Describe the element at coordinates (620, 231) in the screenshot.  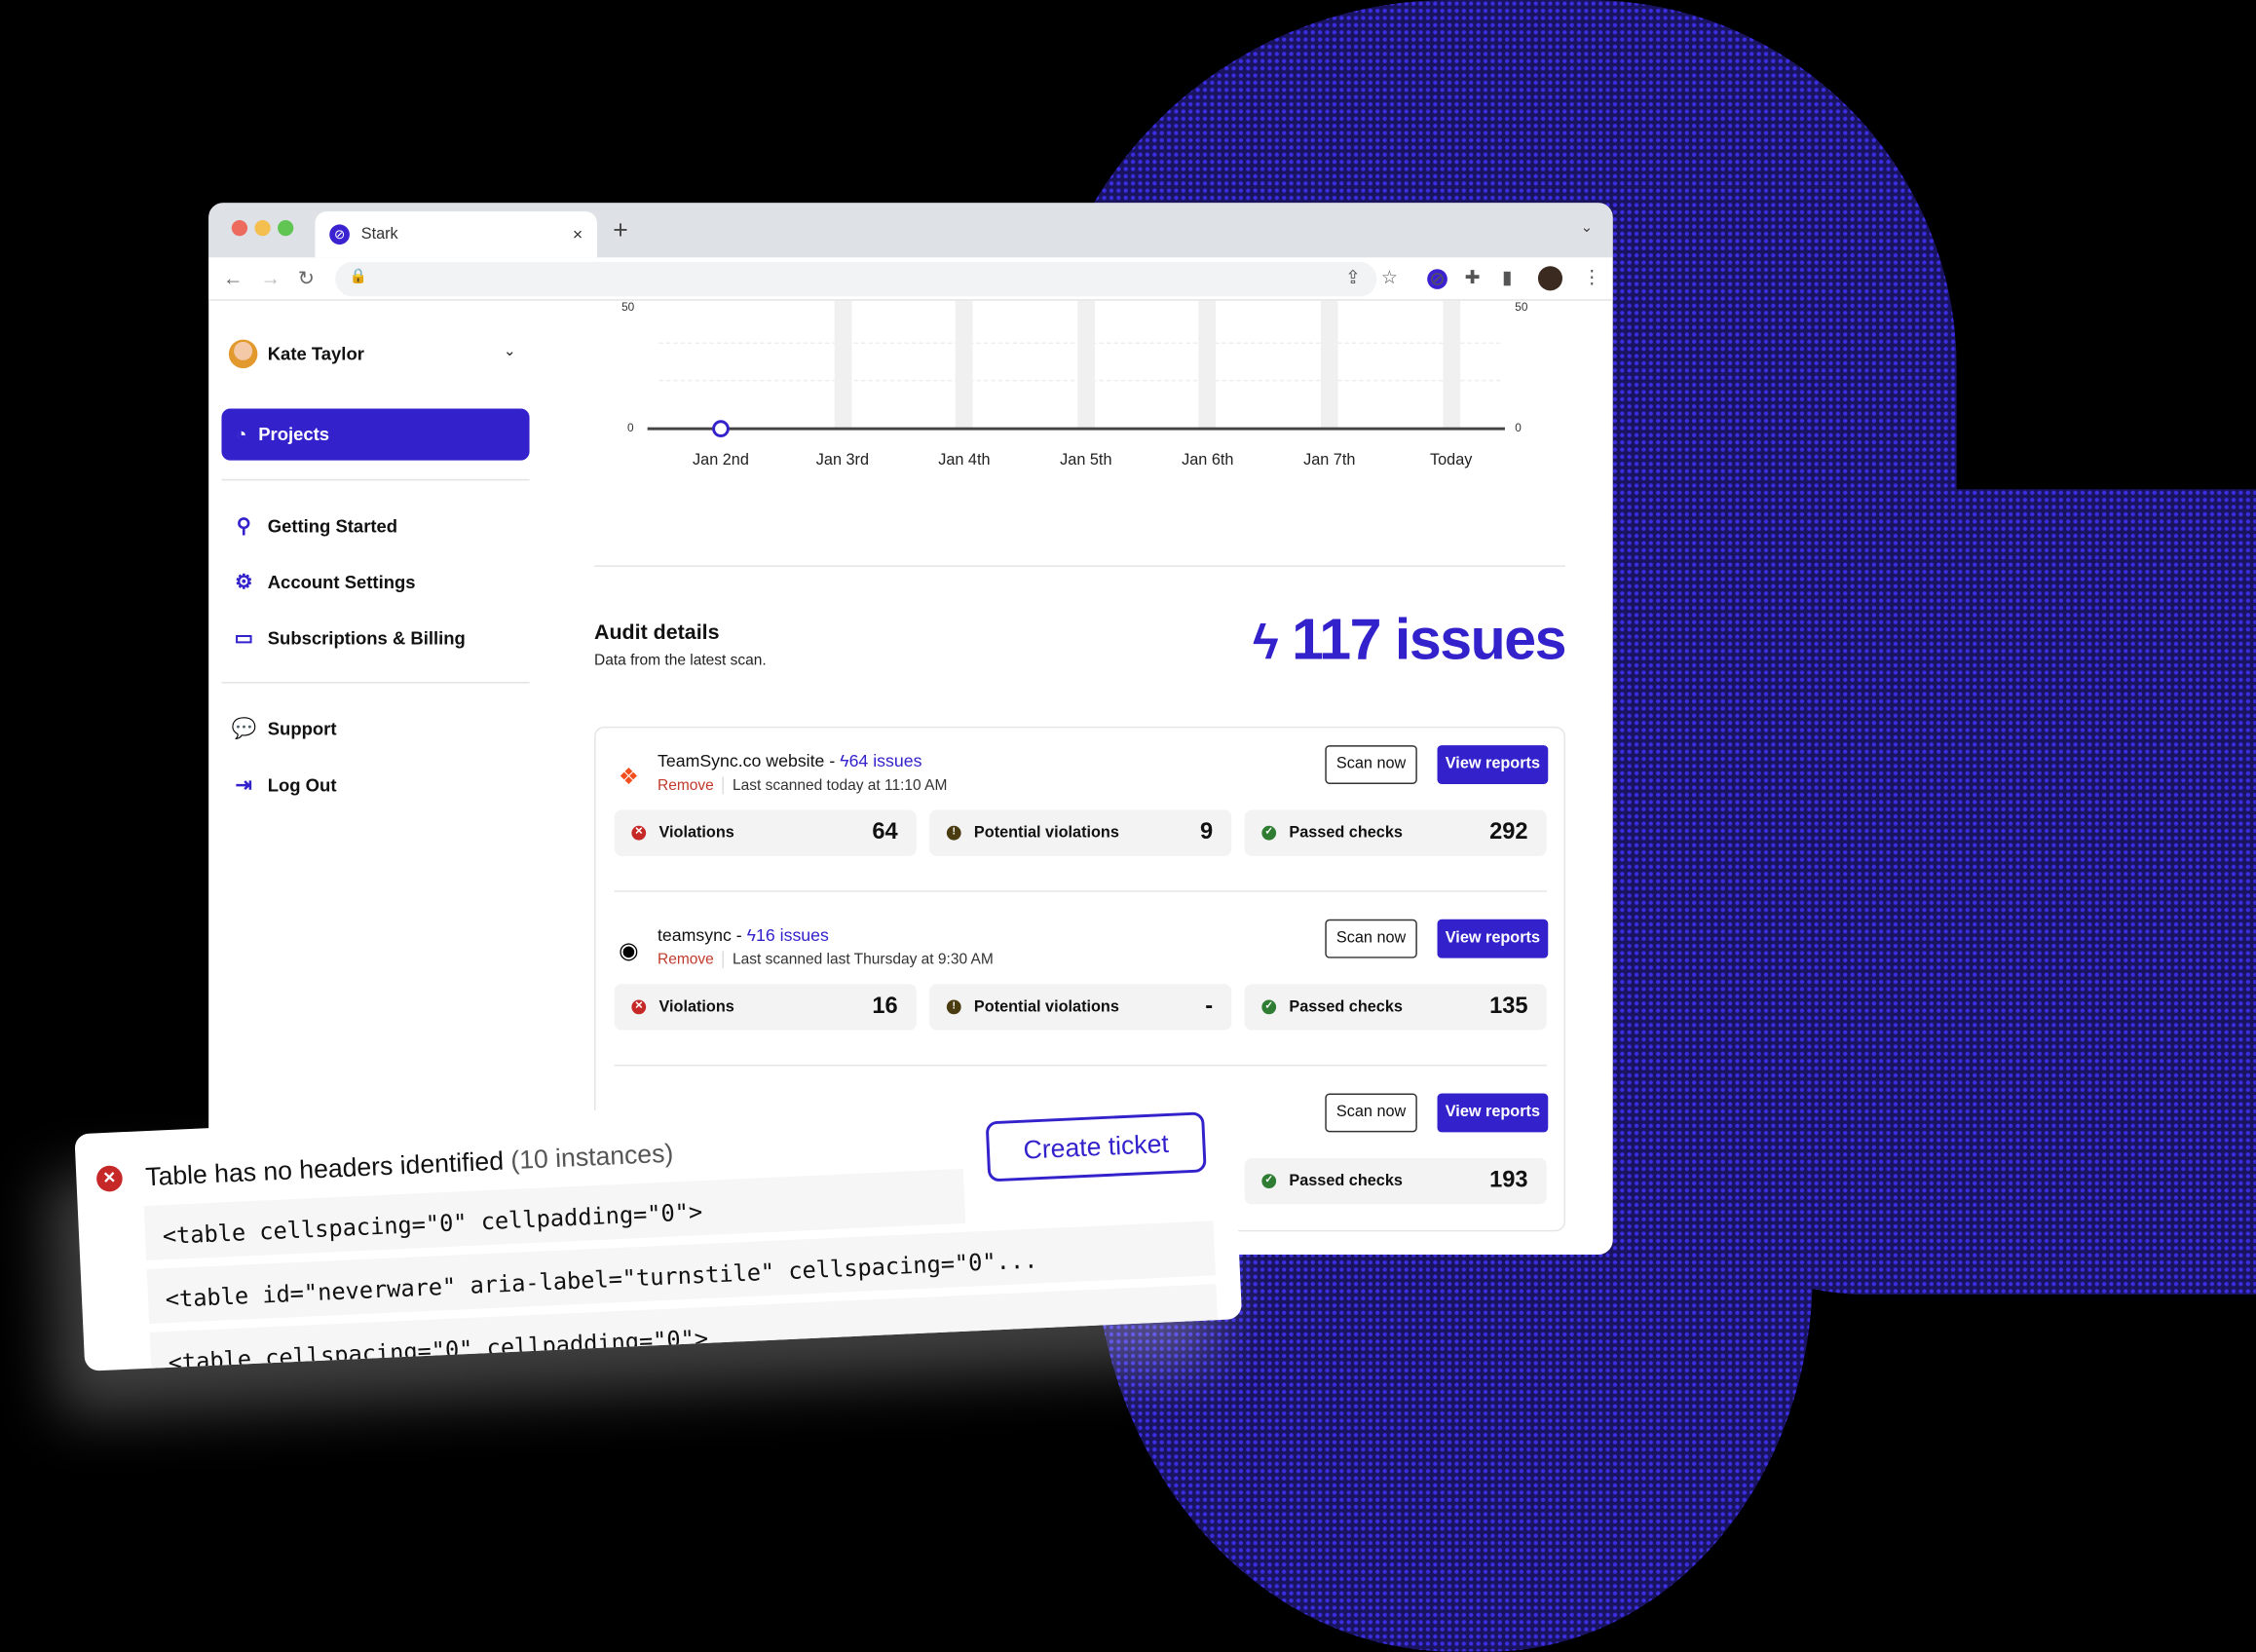
I see `new-tab-button: +` at that location.